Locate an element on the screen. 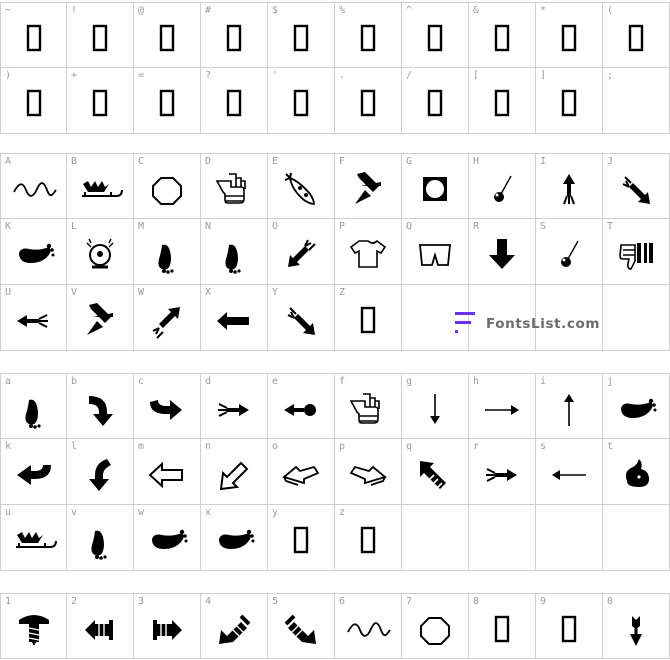  arrow-down-left-feather-icon is located at coordinates (301, 255).